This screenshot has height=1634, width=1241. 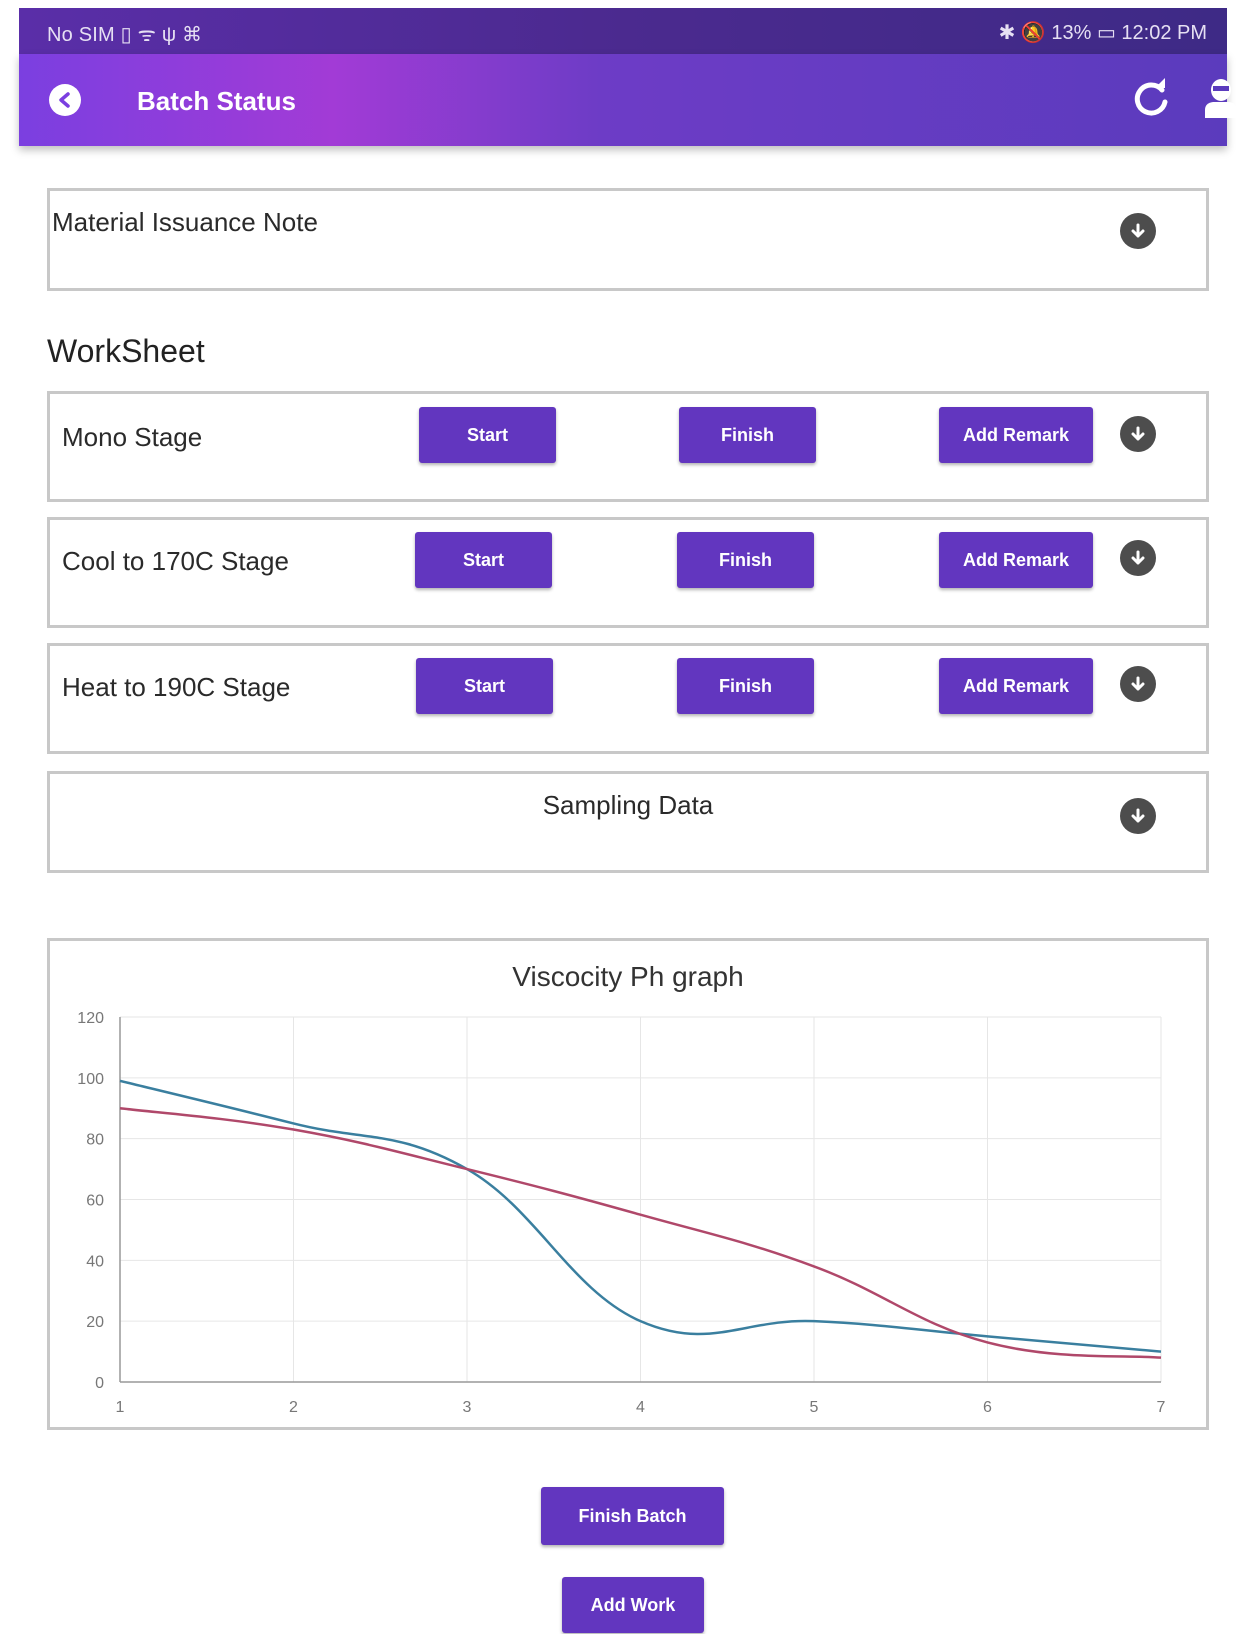 I want to click on x-tick-label: 4, so click(x=640, y=1407).